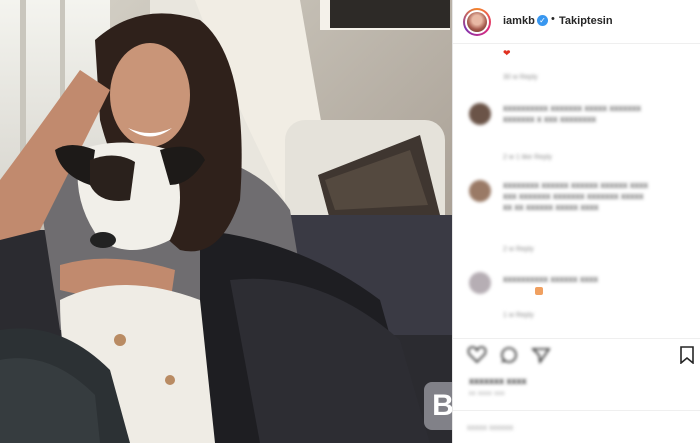 The width and height of the screenshot is (700, 444). Describe the element at coordinates (518, 315) in the screenshot. I see `comment-3-meta: 1 w Reply` at that location.